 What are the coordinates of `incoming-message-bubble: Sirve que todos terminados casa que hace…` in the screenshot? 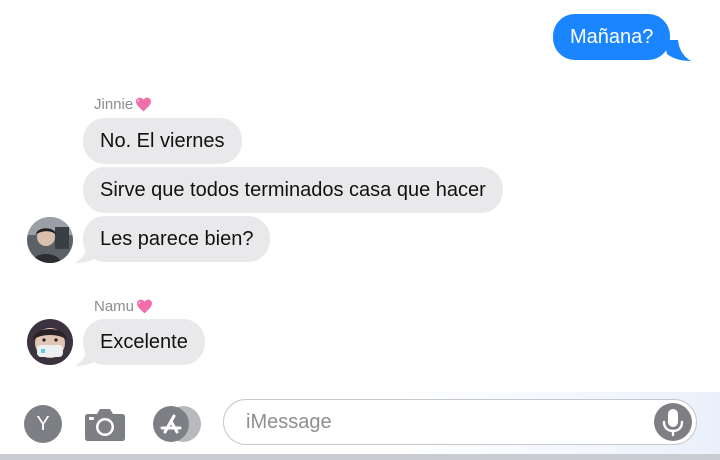 It's located at (293, 190).